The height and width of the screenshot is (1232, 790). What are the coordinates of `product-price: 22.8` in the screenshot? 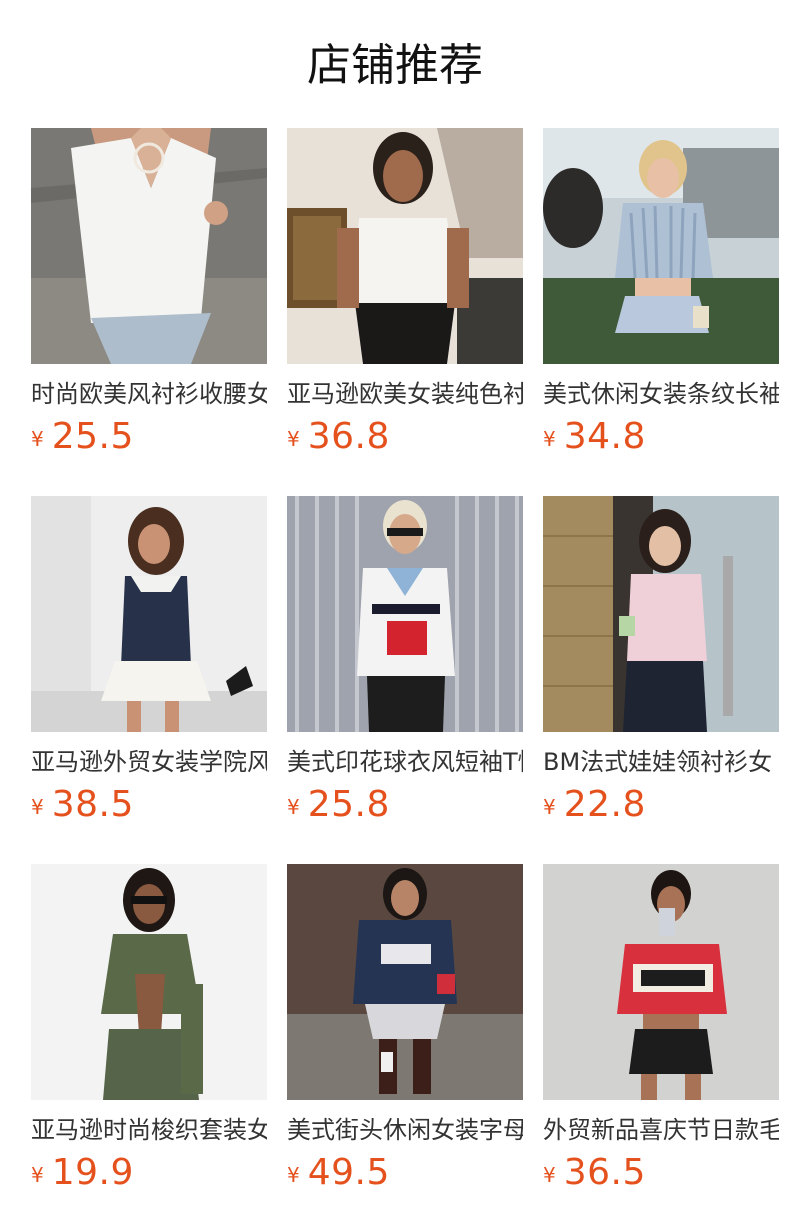 It's located at (604, 804).